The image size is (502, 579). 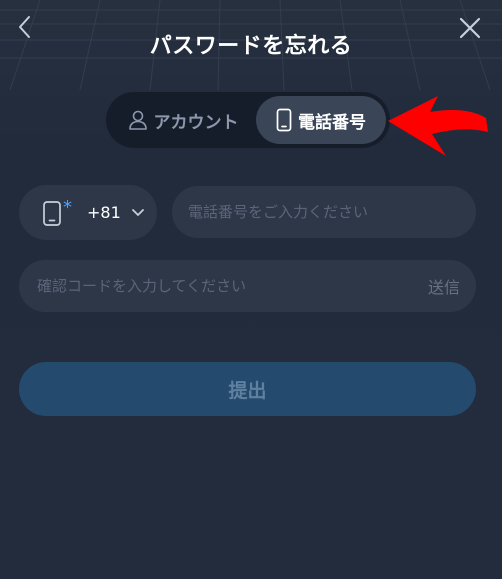 I want to click on tab-phone: 電話番号, so click(x=321, y=120).